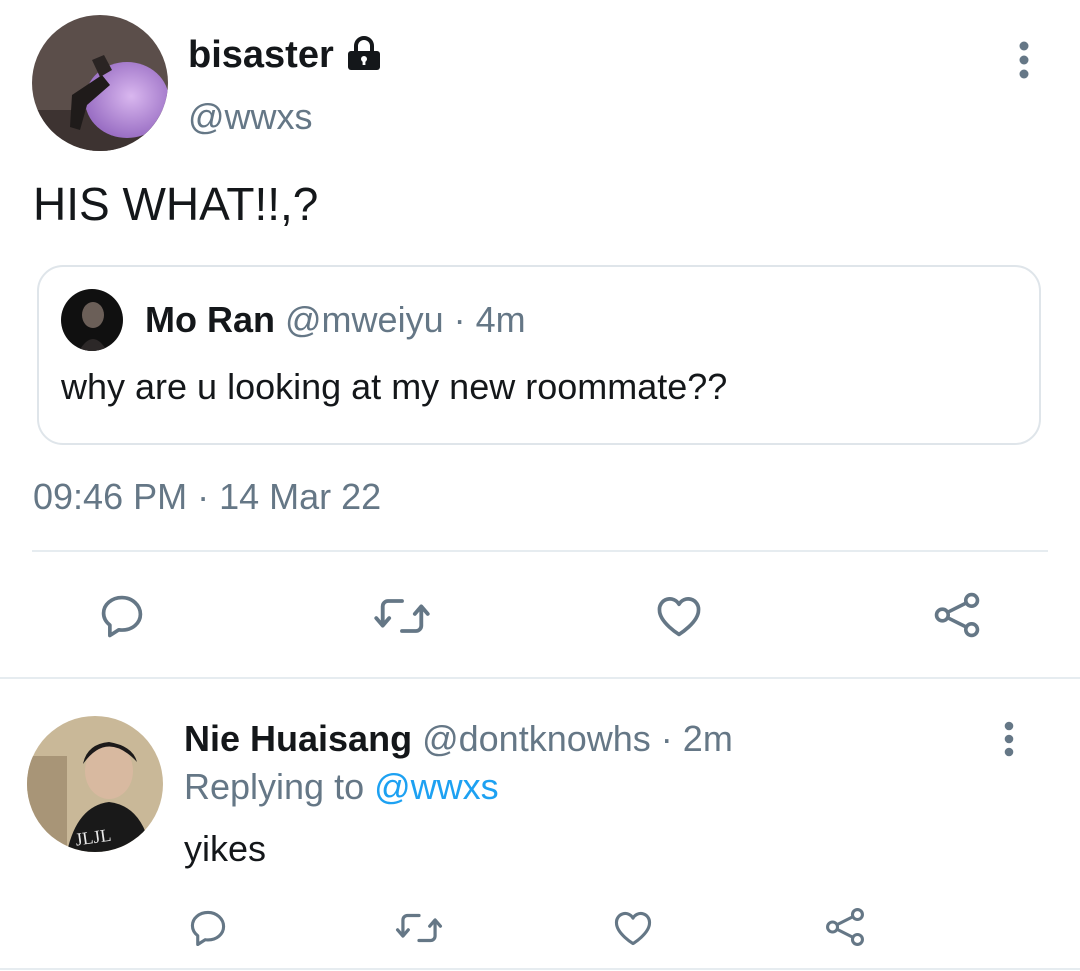  I want to click on reply-author-avatar: JLJL, so click(95, 784).